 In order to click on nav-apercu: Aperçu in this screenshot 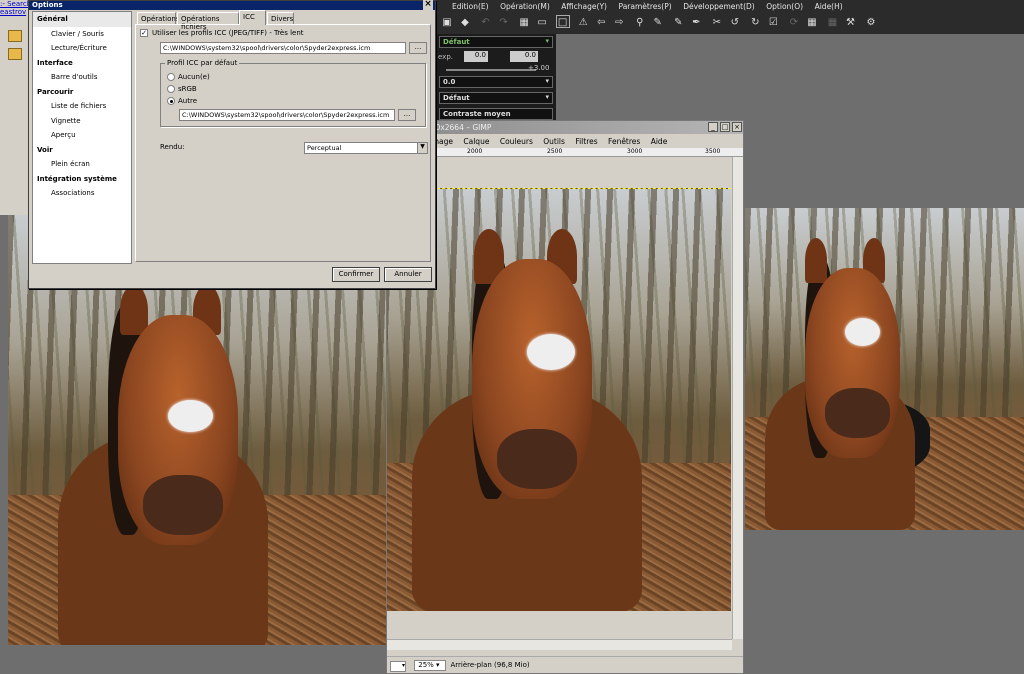, I will do `click(82, 135)`.